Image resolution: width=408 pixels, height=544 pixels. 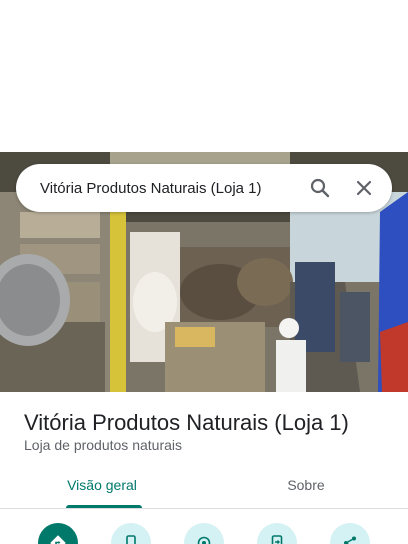 What do you see at coordinates (204, 540) in the screenshot?
I see `nearby-icon` at bounding box center [204, 540].